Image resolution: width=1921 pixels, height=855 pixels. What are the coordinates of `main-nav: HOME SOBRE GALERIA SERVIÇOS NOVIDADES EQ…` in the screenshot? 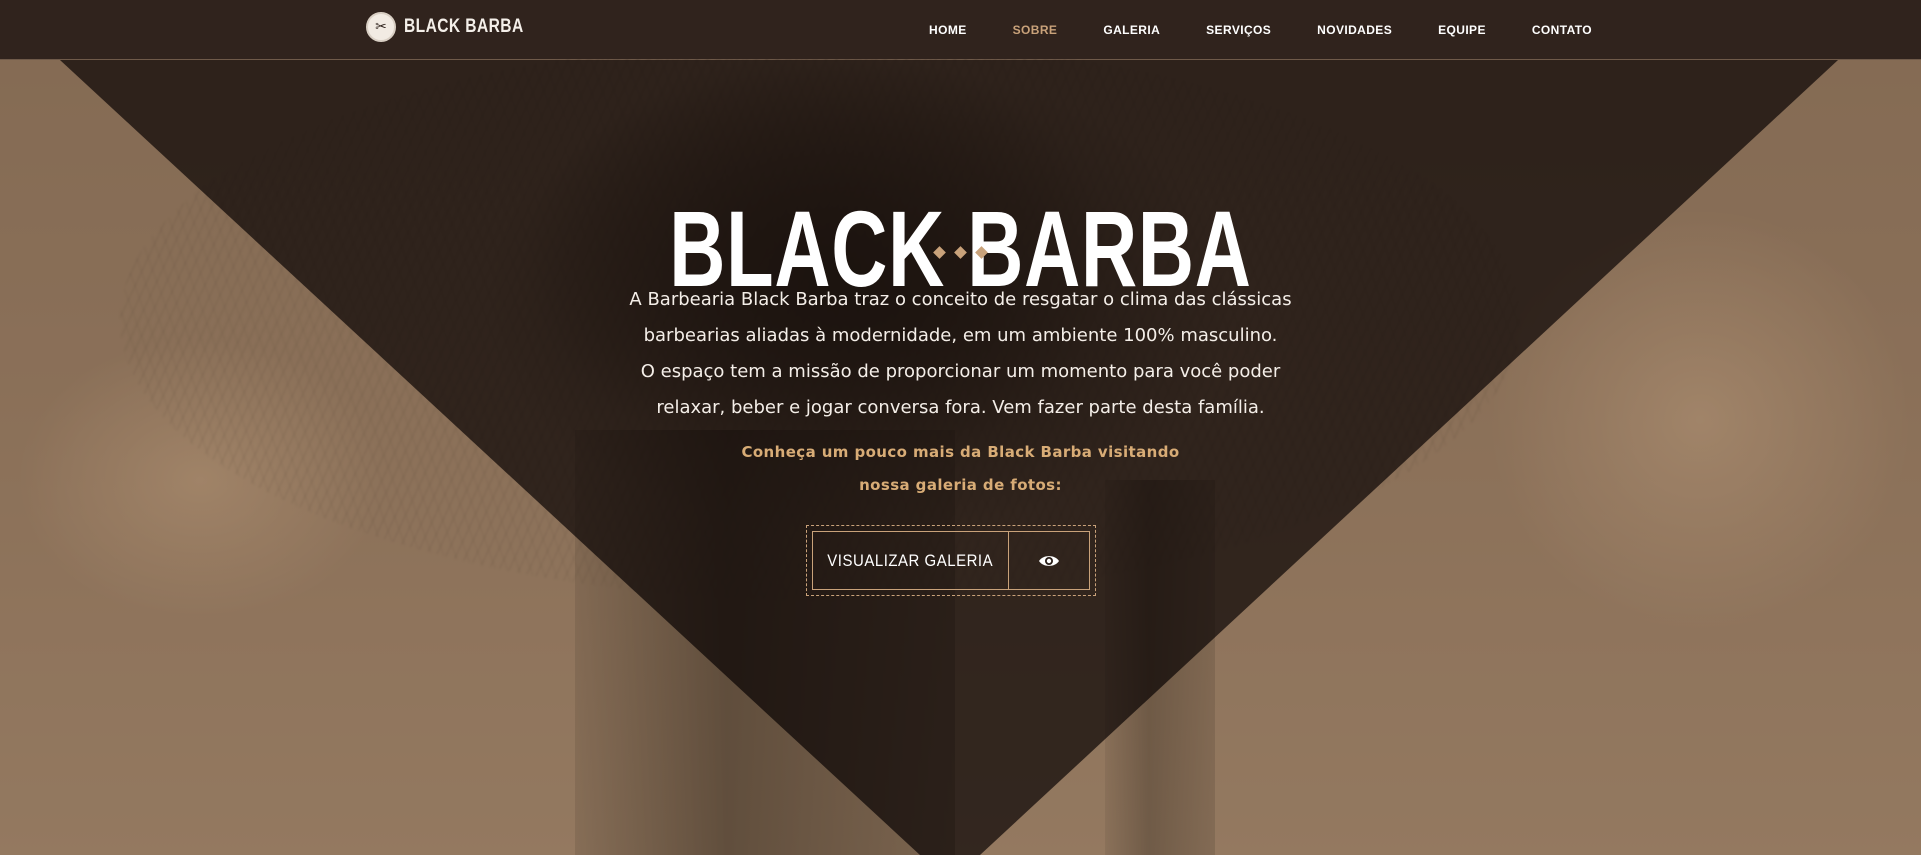 It's located at (1237, 29).